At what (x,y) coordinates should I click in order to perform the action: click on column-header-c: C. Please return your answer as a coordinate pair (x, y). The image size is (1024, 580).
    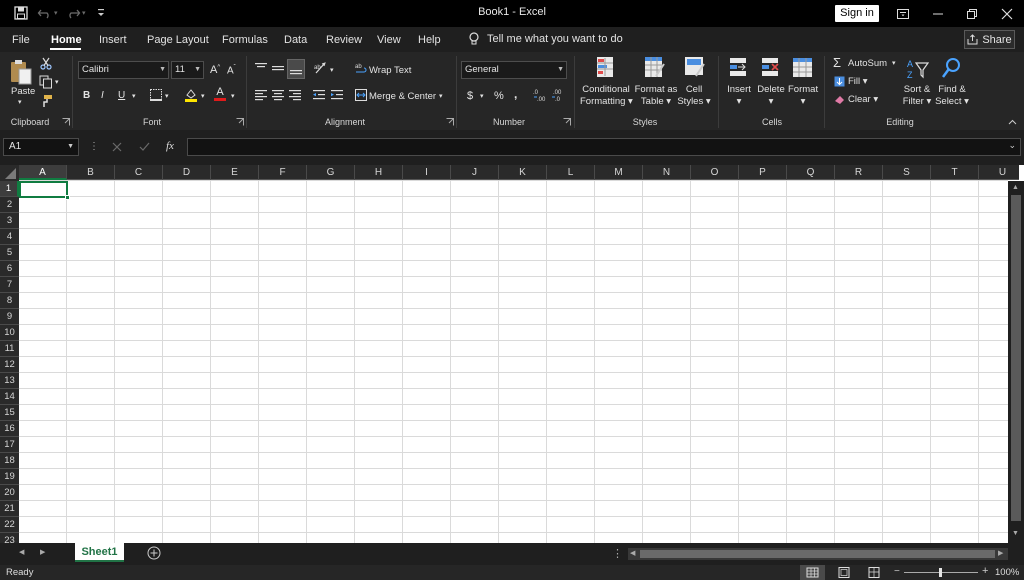
    Looking at the image, I should click on (139, 172).